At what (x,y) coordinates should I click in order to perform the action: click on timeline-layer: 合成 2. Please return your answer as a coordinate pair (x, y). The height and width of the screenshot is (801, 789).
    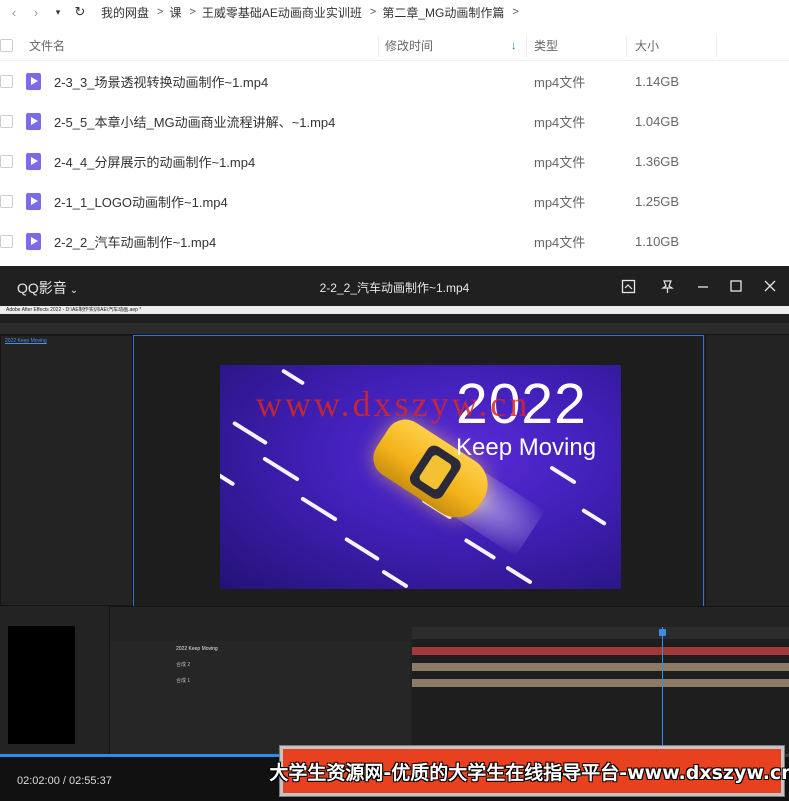
    Looking at the image, I should click on (260, 665).